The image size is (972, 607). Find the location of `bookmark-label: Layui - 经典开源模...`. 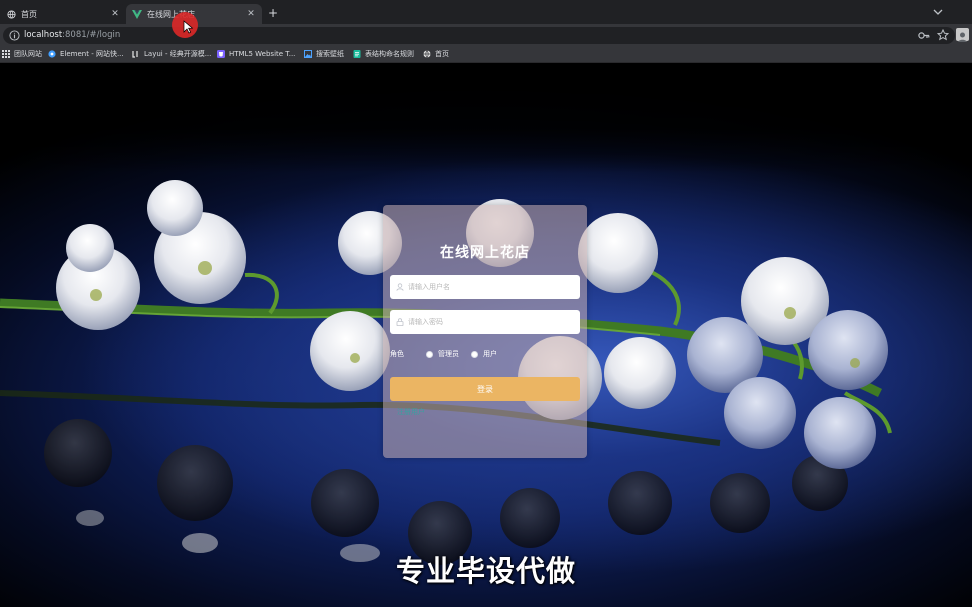

bookmark-label: Layui - 经典开源模... is located at coordinates (178, 54).